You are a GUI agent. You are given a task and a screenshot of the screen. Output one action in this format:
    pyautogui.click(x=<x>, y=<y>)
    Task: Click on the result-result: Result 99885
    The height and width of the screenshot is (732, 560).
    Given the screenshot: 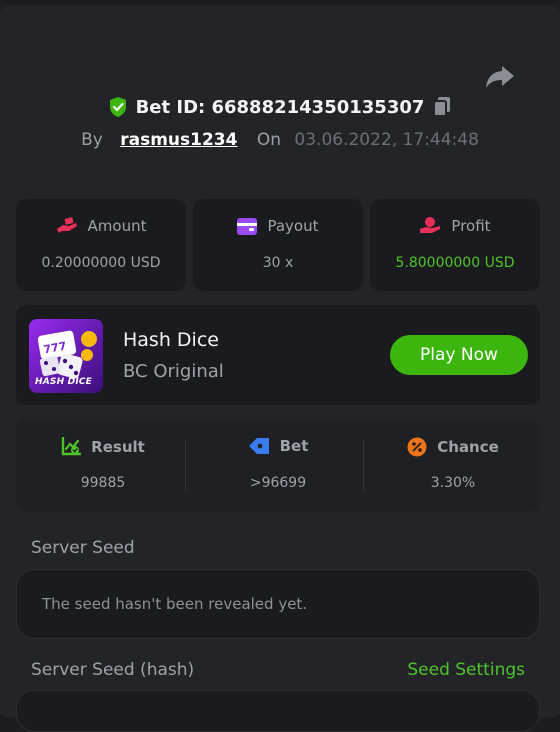 What is the action you would take?
    pyautogui.click(x=103, y=465)
    